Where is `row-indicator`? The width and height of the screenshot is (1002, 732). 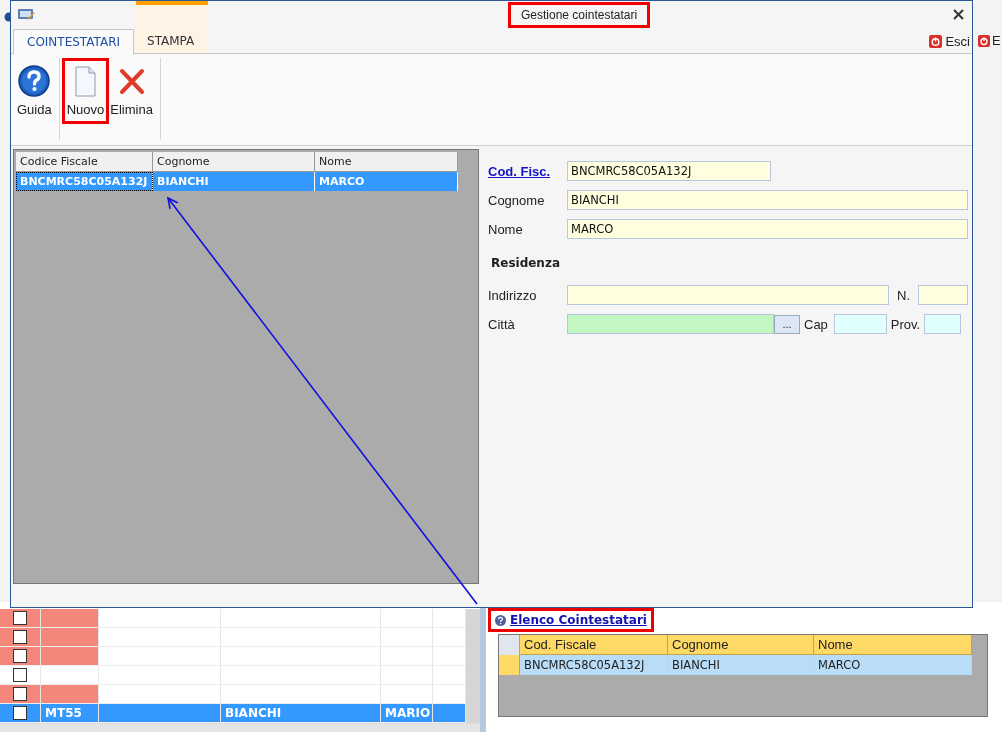 row-indicator is located at coordinates (509, 665).